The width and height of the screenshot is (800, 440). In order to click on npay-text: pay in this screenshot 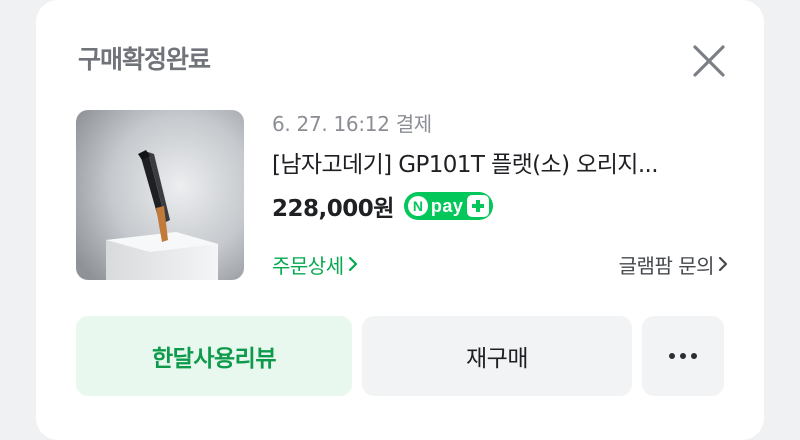, I will do `click(447, 205)`.